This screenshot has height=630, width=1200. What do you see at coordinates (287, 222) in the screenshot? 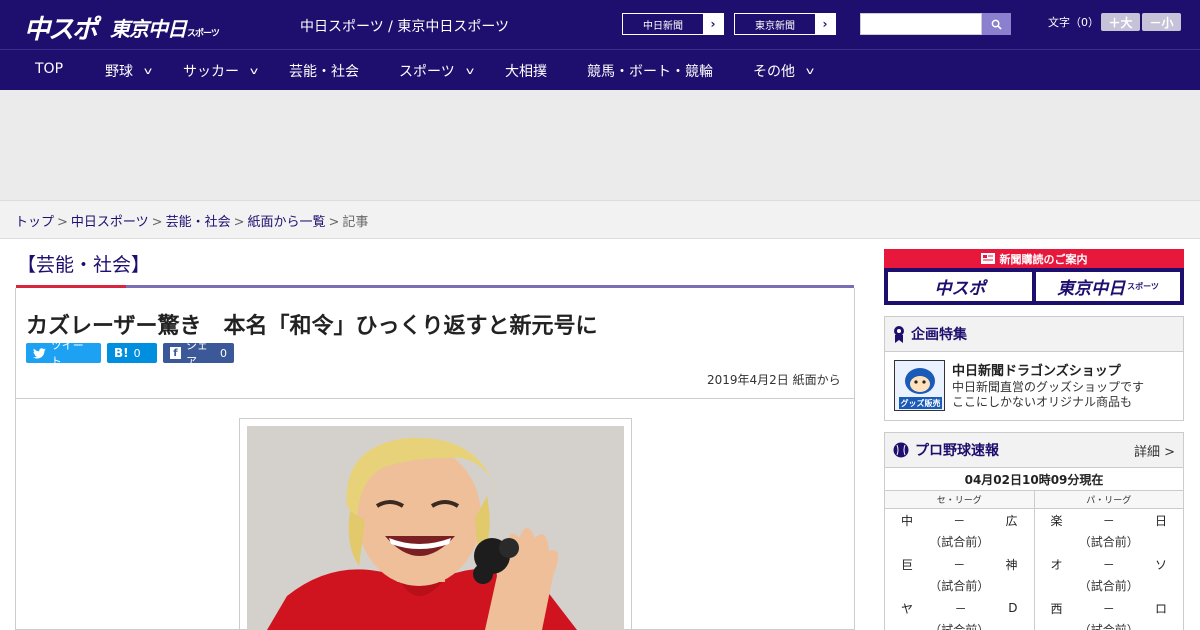
I see `breadcrumb-paper-list: 紙面から一覧` at bounding box center [287, 222].